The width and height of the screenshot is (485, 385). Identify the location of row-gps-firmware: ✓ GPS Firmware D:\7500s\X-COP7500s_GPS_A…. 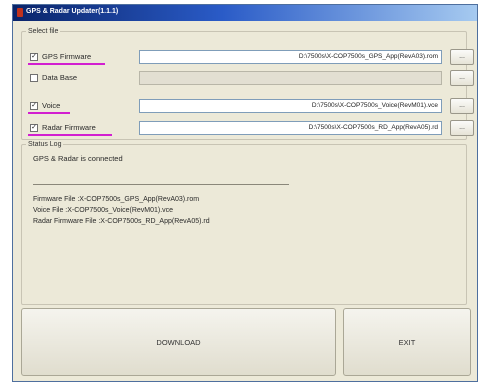
(248, 58).